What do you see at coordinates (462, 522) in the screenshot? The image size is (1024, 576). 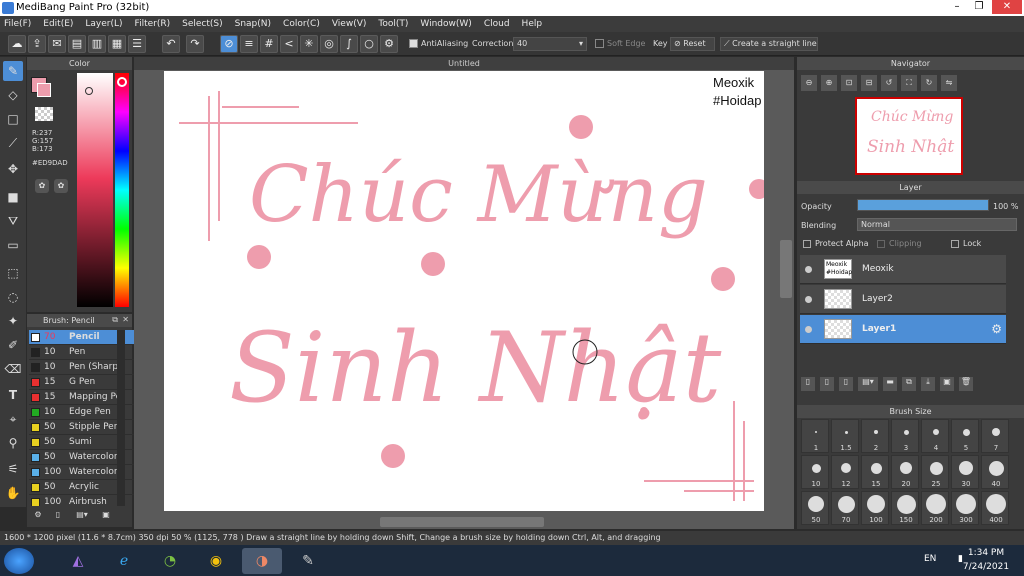 I see `horizontal-scrollbar-thumb` at bounding box center [462, 522].